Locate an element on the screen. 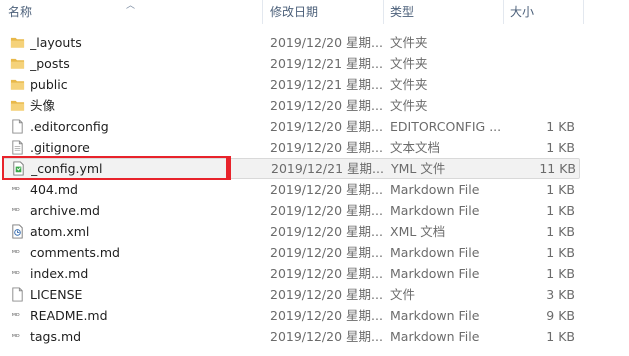 The height and width of the screenshot is (356, 629). file-row: LICENSE 2019/12/20 星期... 文件 3 KB is located at coordinates (314, 294).